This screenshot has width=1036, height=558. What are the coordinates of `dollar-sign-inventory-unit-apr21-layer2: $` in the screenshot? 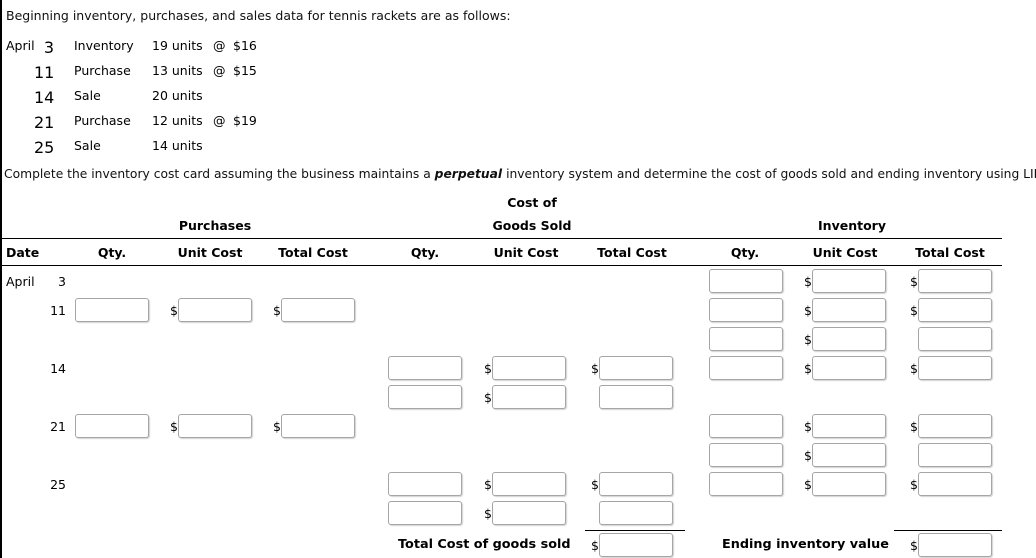 It's located at (808, 455).